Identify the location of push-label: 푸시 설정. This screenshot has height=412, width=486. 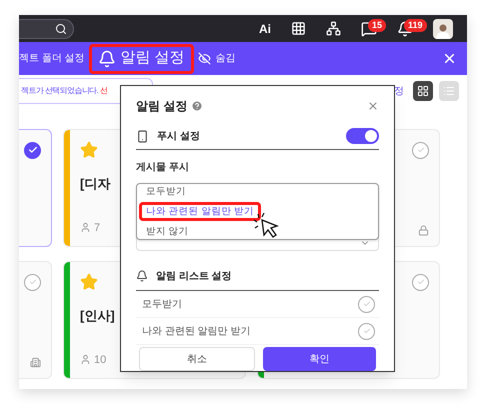
(178, 137).